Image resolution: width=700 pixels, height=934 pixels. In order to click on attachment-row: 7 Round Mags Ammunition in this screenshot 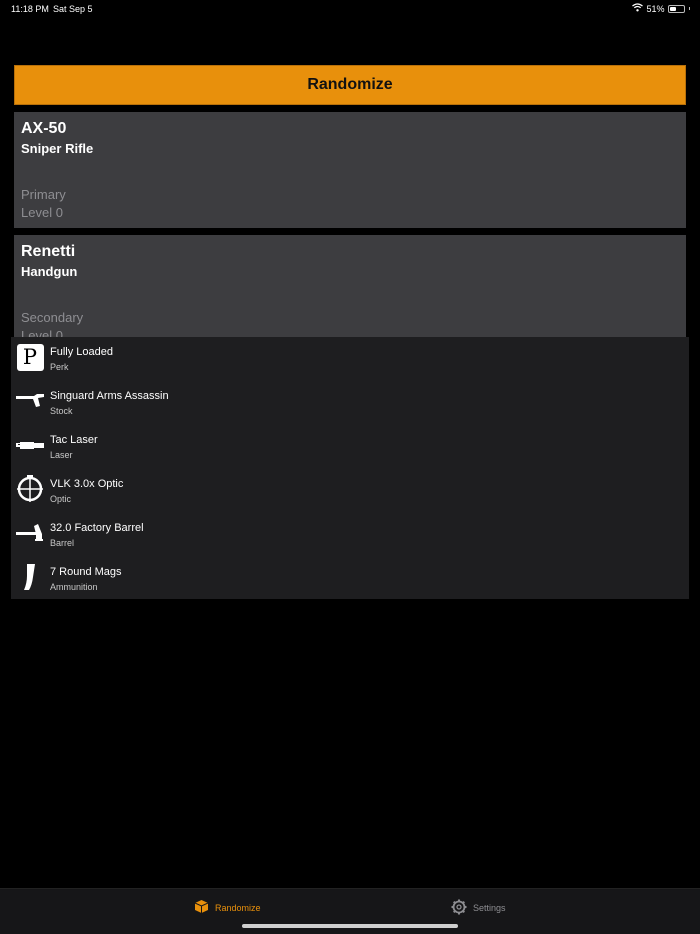, I will do `click(350, 579)`.